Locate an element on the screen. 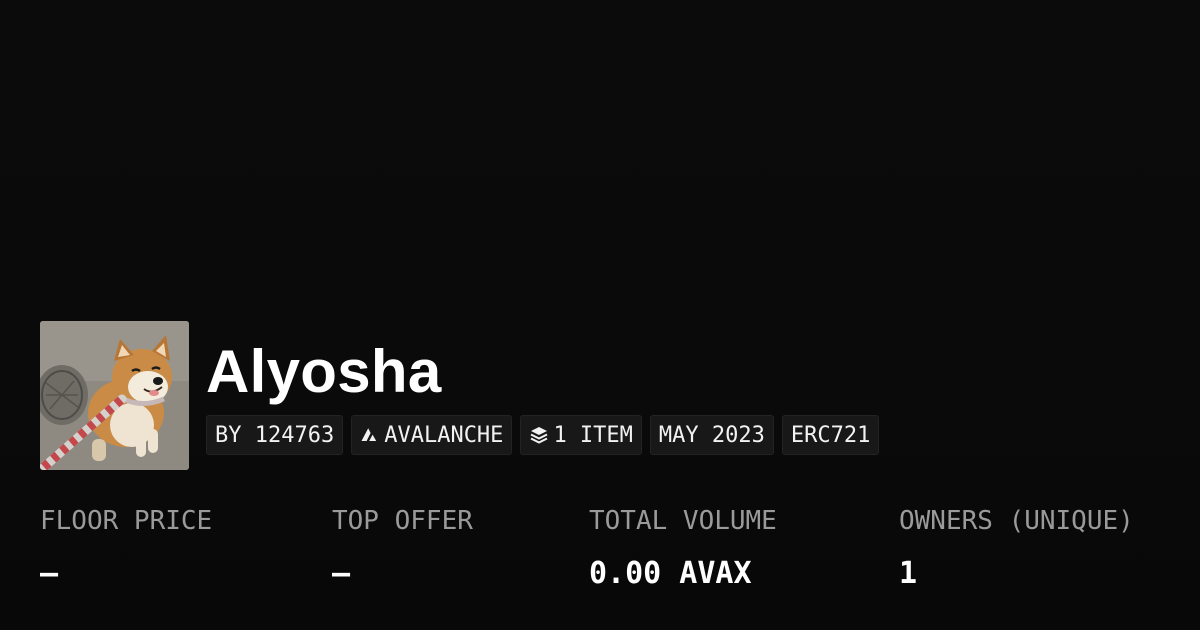 The height and width of the screenshot is (630, 1200). top-offer-label: TOP OFFER is located at coordinates (402, 521).